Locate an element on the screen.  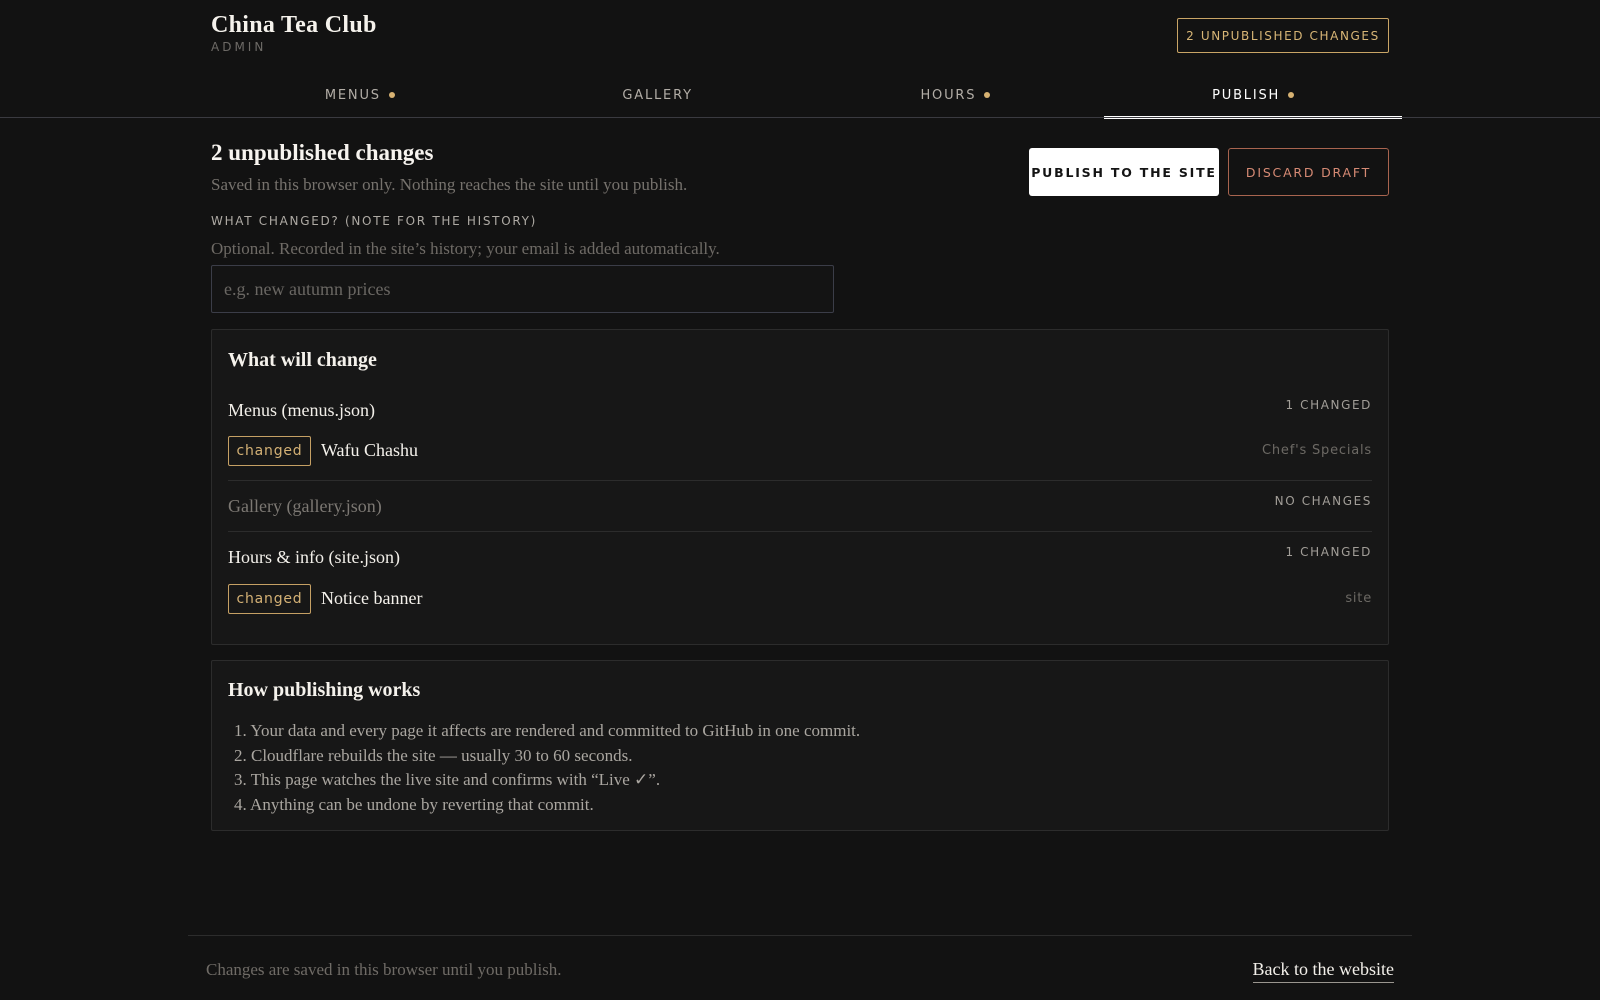
group-count-gallery: NO CHANGES is located at coordinates (1323, 501).